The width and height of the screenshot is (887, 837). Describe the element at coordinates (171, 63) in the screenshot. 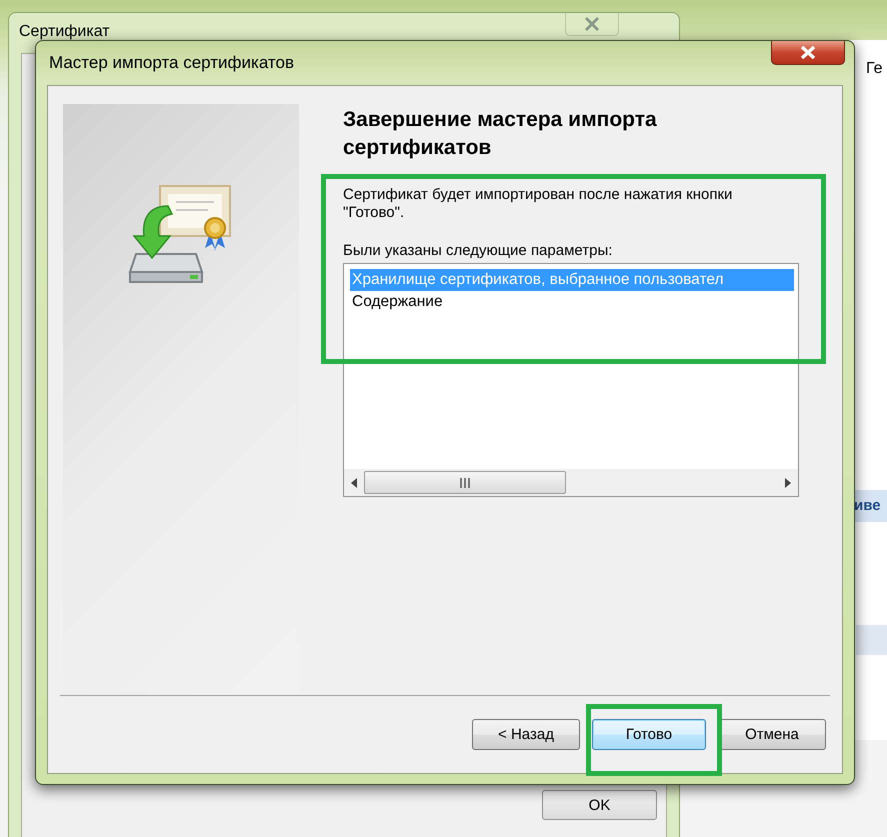

I see `dialog-title: Мастер импорта сертификатов` at that location.